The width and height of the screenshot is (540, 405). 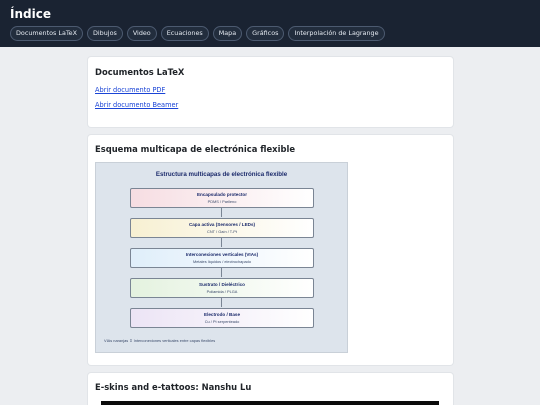 What do you see at coordinates (222, 291) in the screenshot?
I see `layer-materials: Poliamida / PLGA` at bounding box center [222, 291].